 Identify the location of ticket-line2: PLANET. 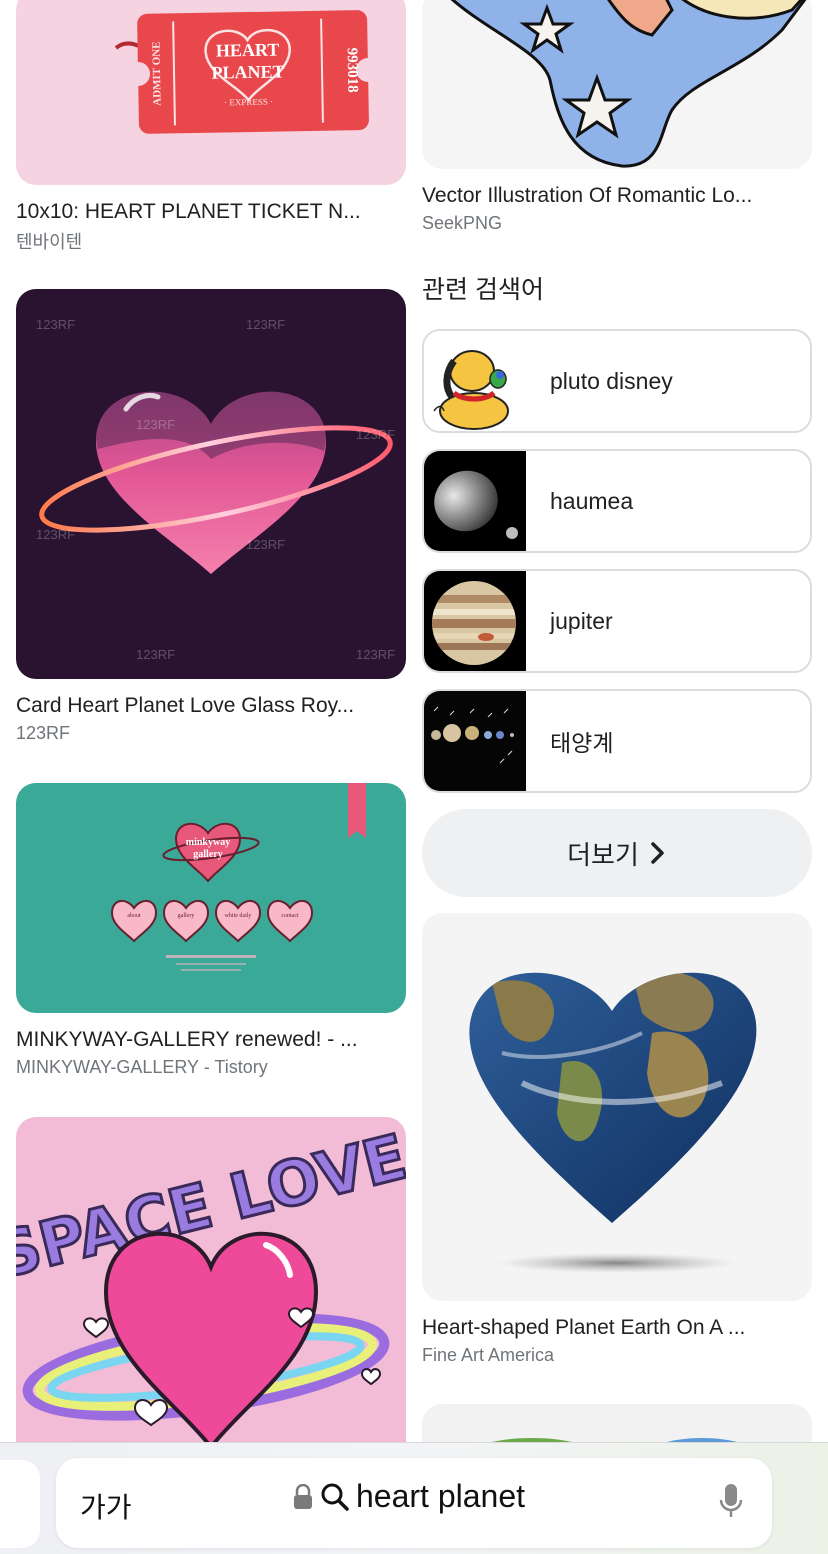
(247, 71).